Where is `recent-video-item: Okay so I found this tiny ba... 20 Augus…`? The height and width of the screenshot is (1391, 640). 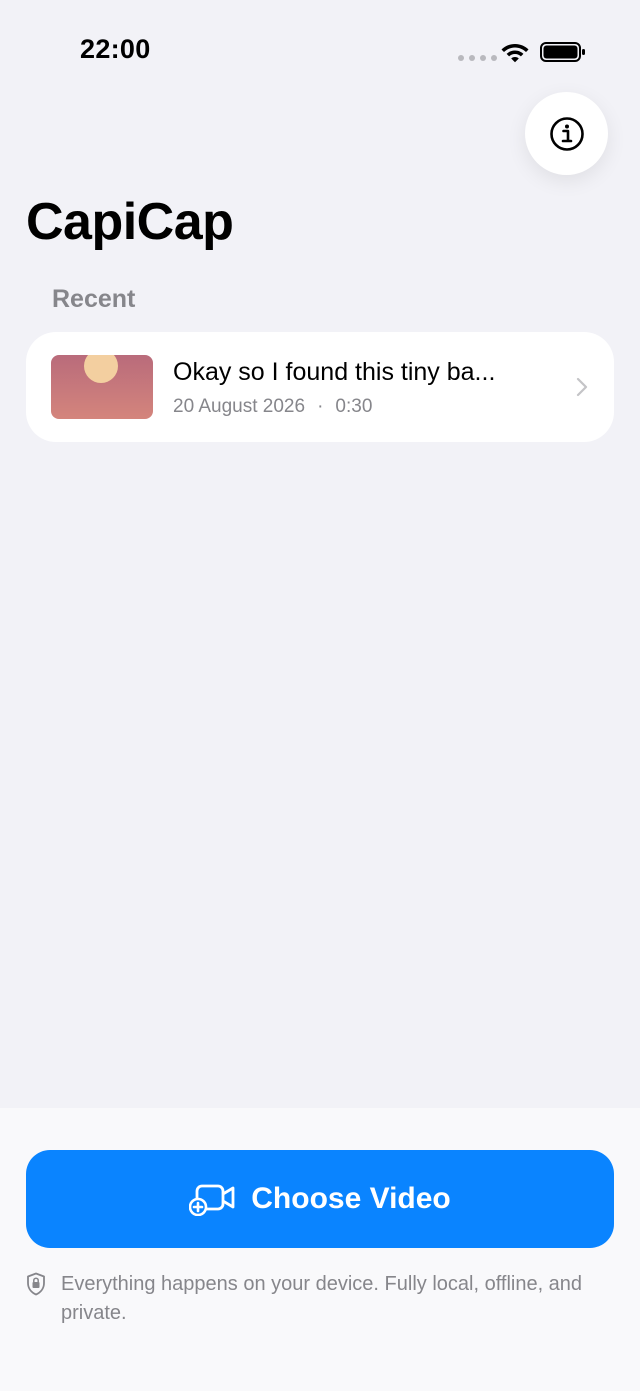
recent-video-item: Okay so I found this tiny ba... 20 Augus… is located at coordinates (320, 387).